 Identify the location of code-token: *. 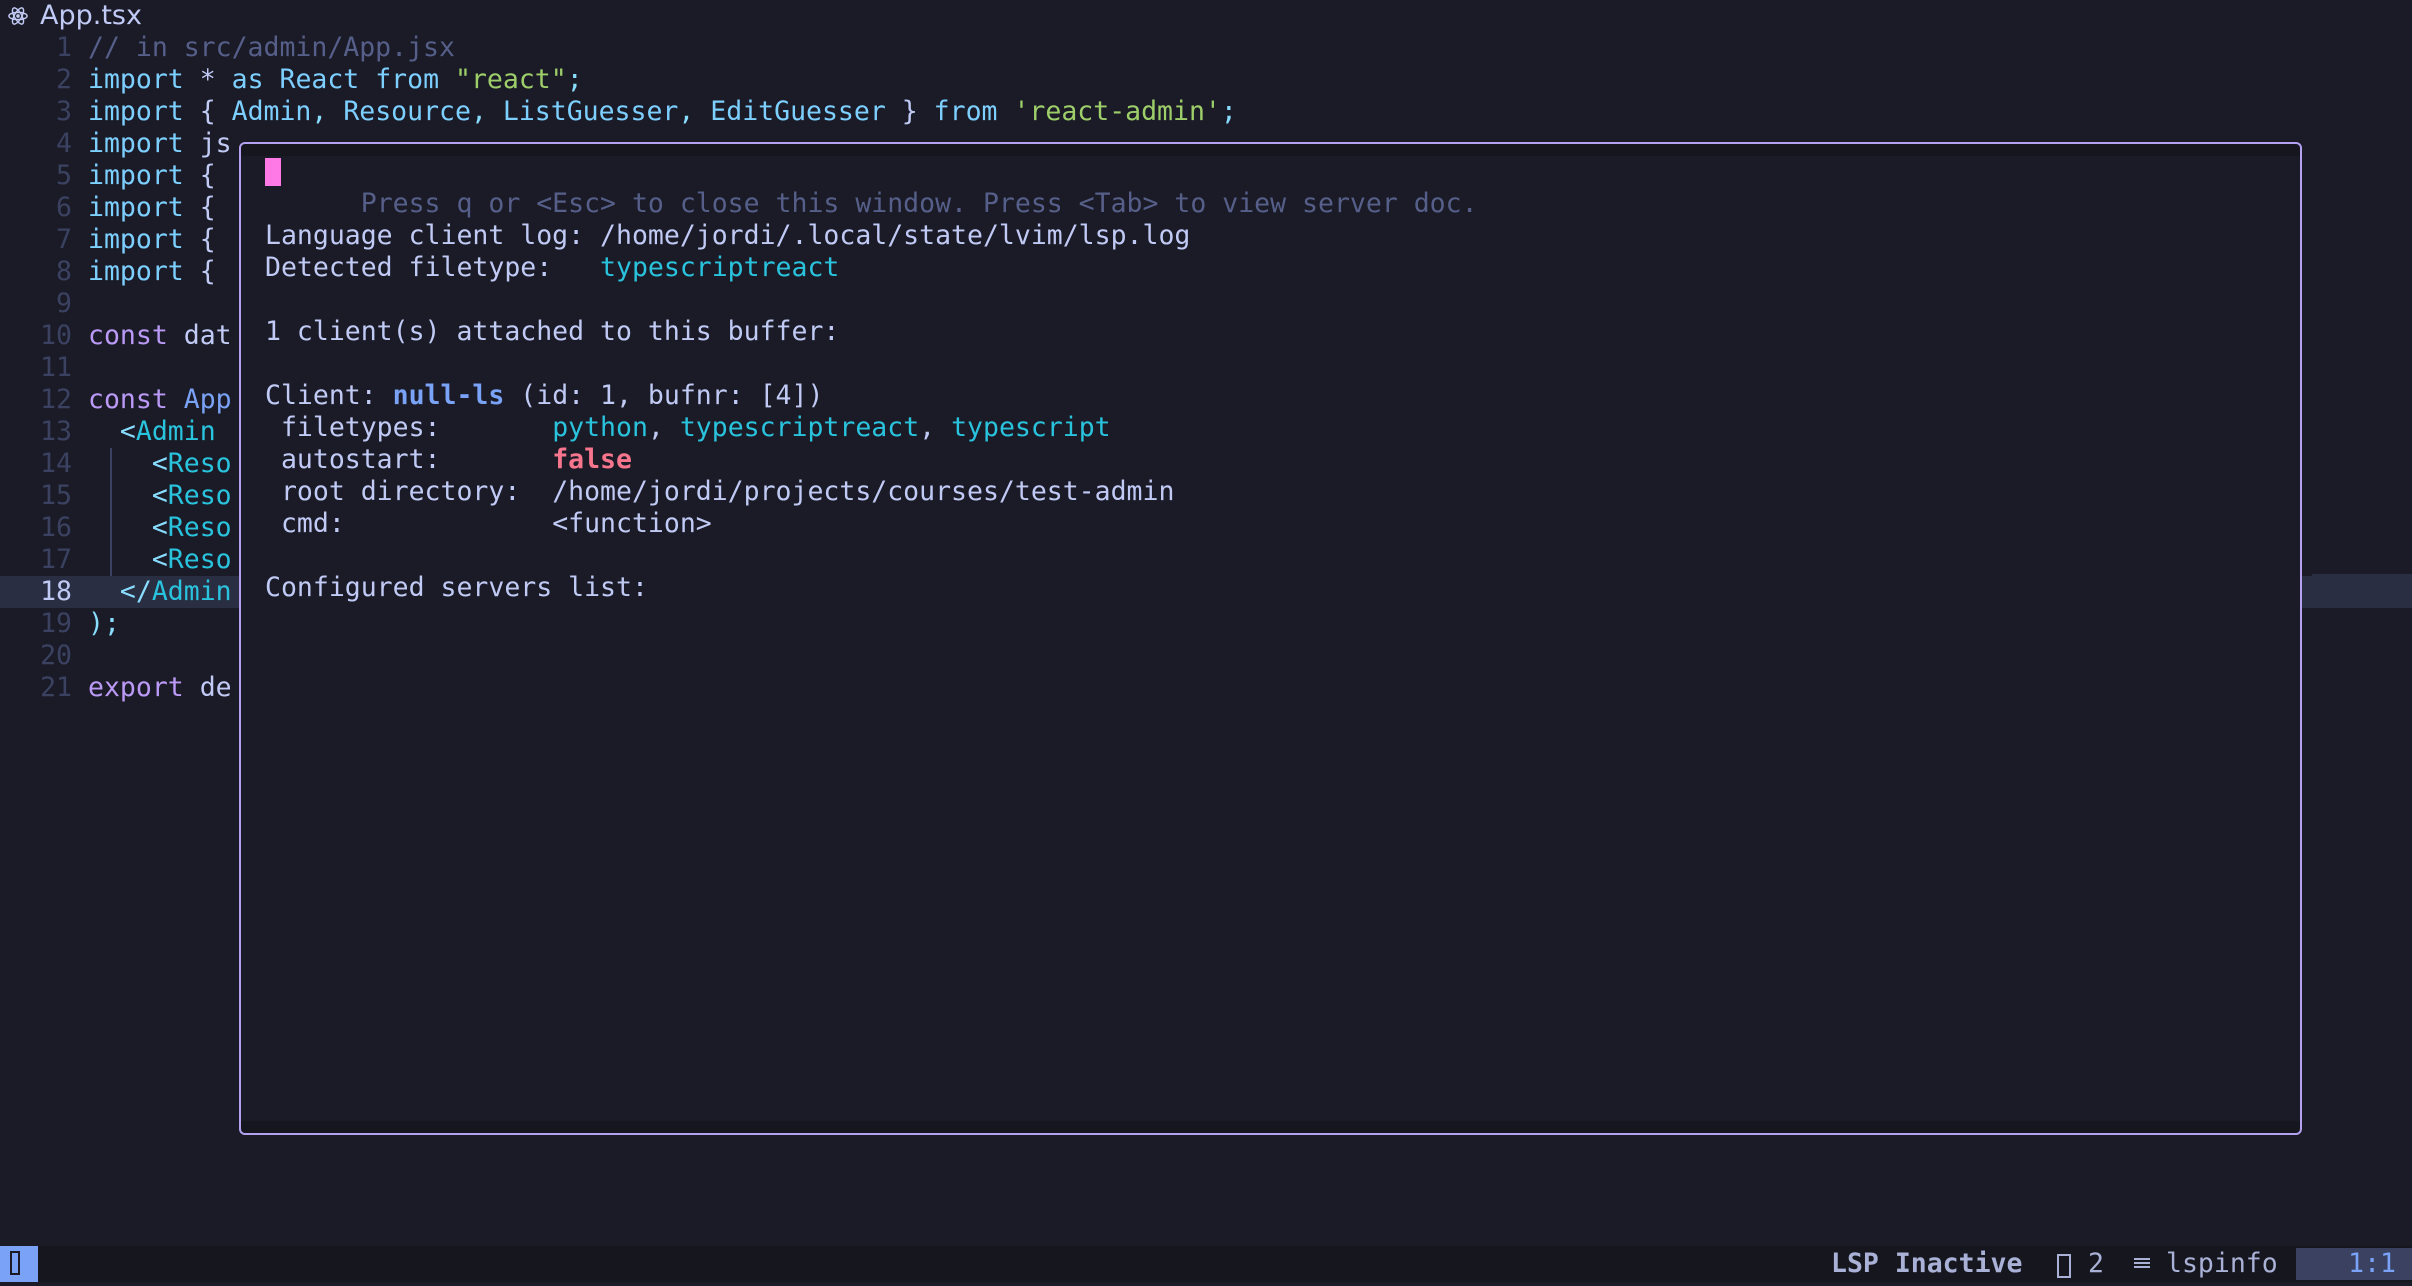
(207, 79).